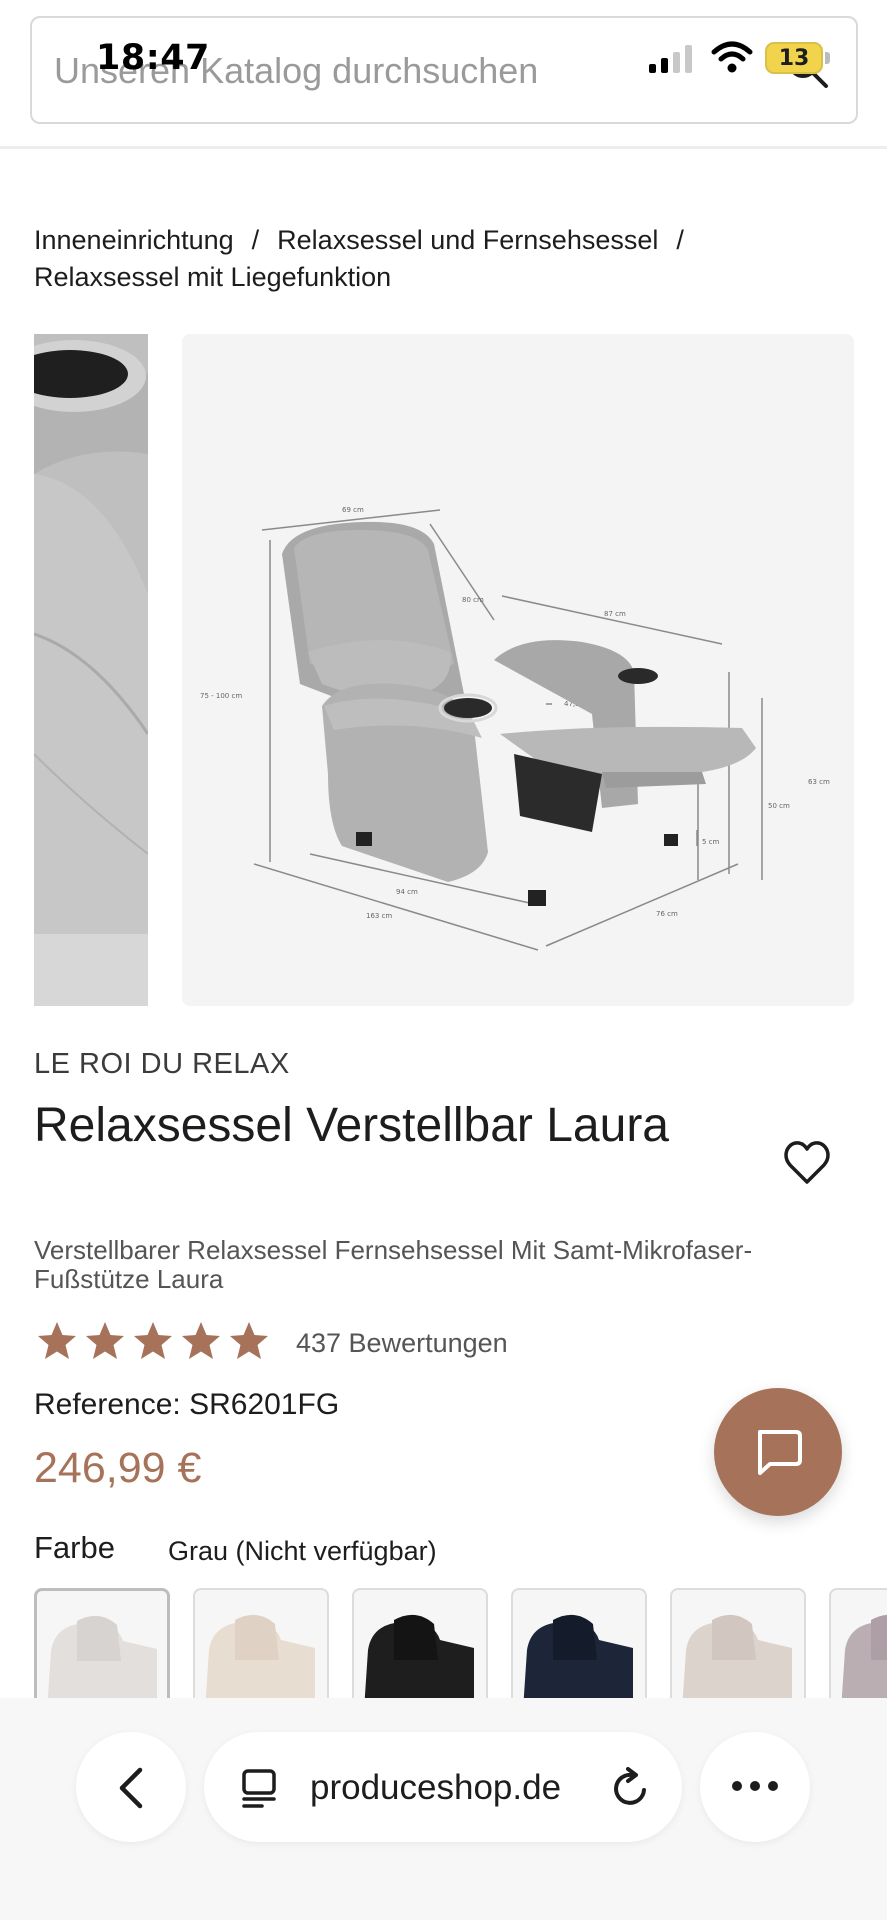 The image size is (887, 1920). What do you see at coordinates (402, 1343) in the screenshot?
I see `reviews-link: 437 Bewertungen` at bounding box center [402, 1343].